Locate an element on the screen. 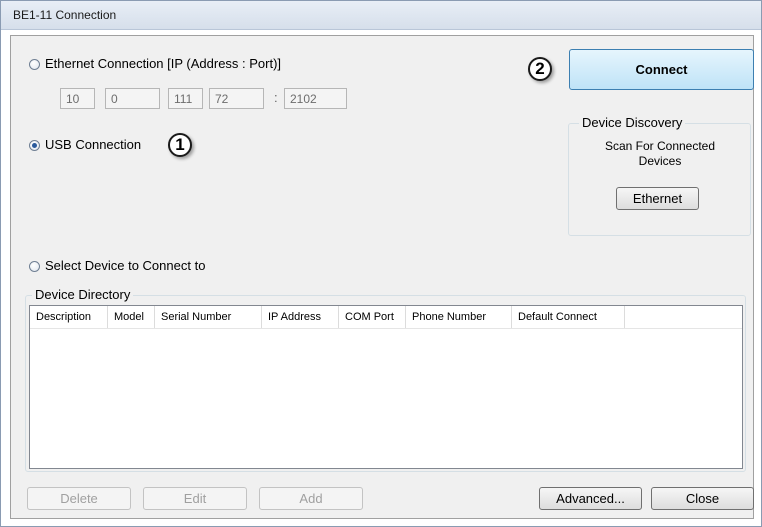 The width and height of the screenshot is (762, 527). ip-octet-4-field: 72 is located at coordinates (236, 98).